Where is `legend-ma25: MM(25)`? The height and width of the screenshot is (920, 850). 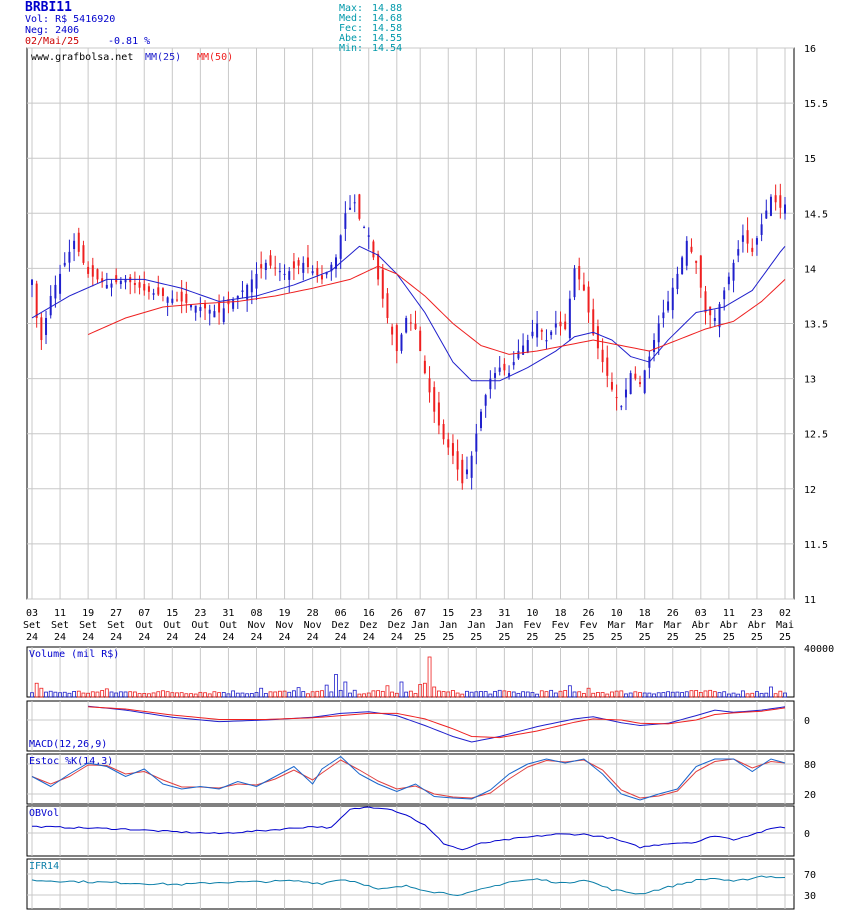
legend-ma25: MM(25) is located at coordinates (163, 57).